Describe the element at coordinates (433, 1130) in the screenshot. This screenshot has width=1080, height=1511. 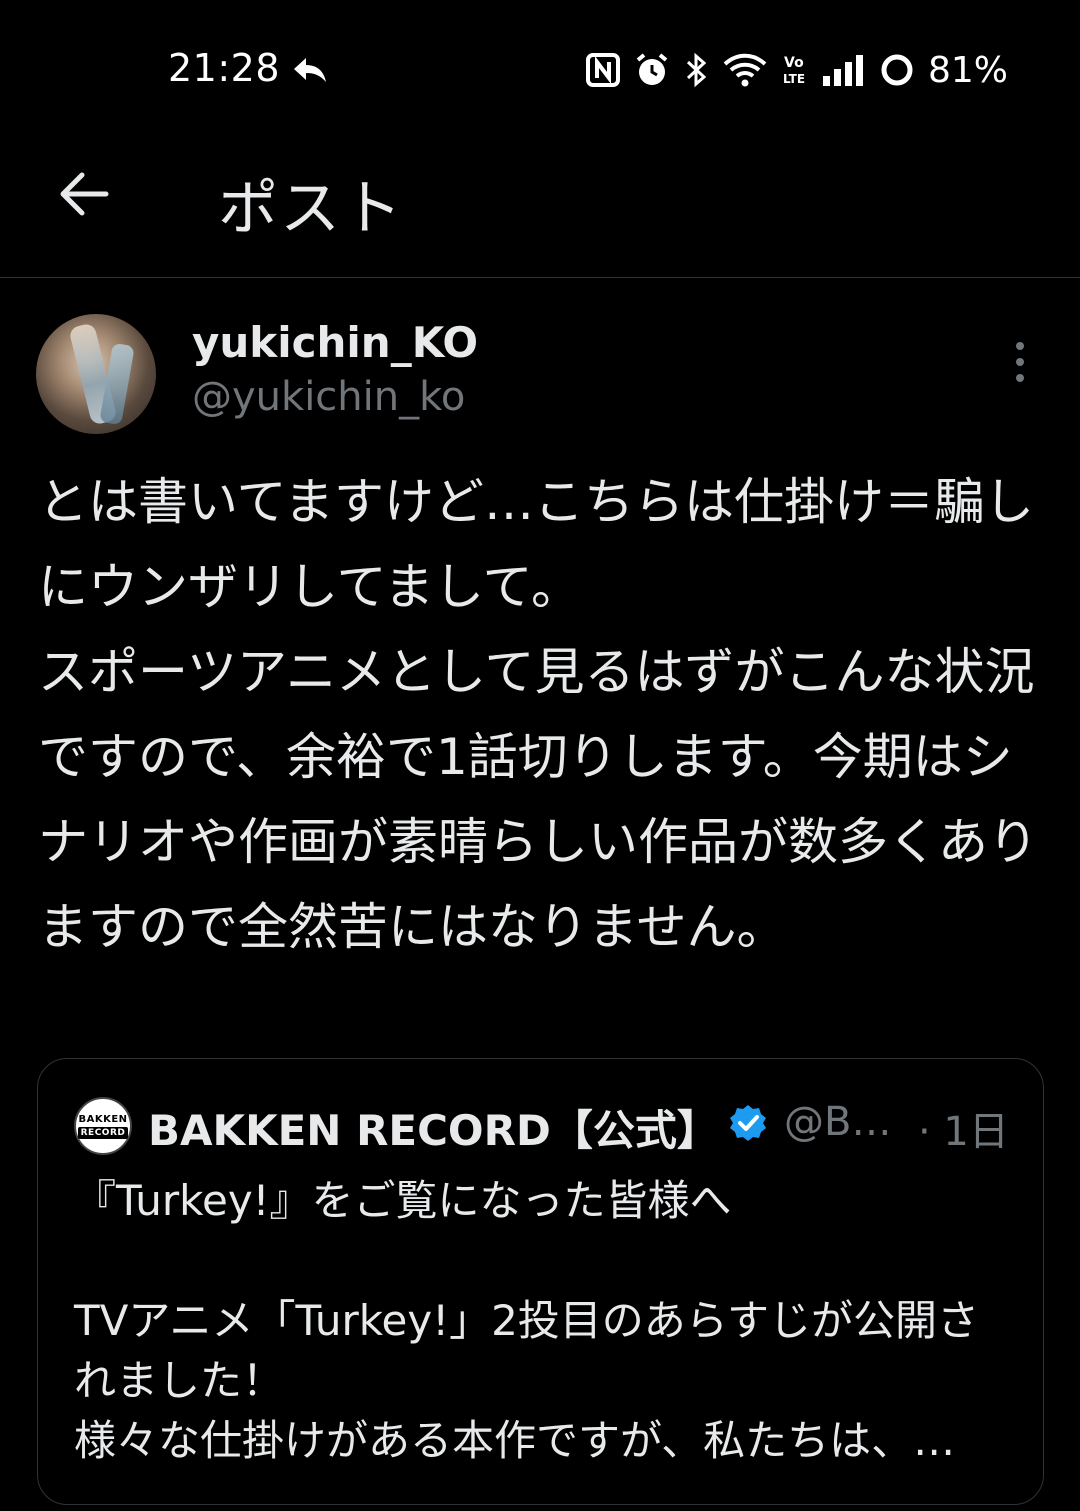
I see `quoted-author-name: BAKKEN RECORD【公式】` at that location.